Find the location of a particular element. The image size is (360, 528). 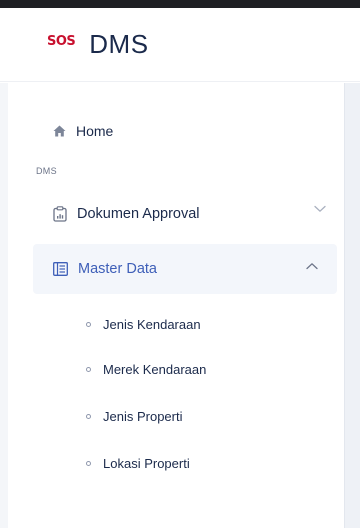

content-area-edge is located at coordinates (352, 305).